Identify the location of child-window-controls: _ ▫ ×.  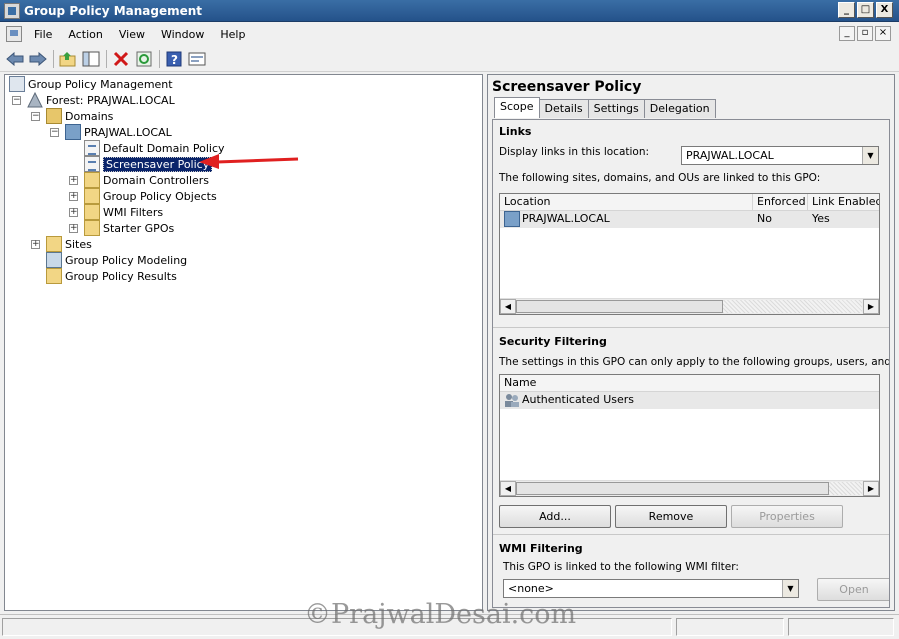
(865, 33).